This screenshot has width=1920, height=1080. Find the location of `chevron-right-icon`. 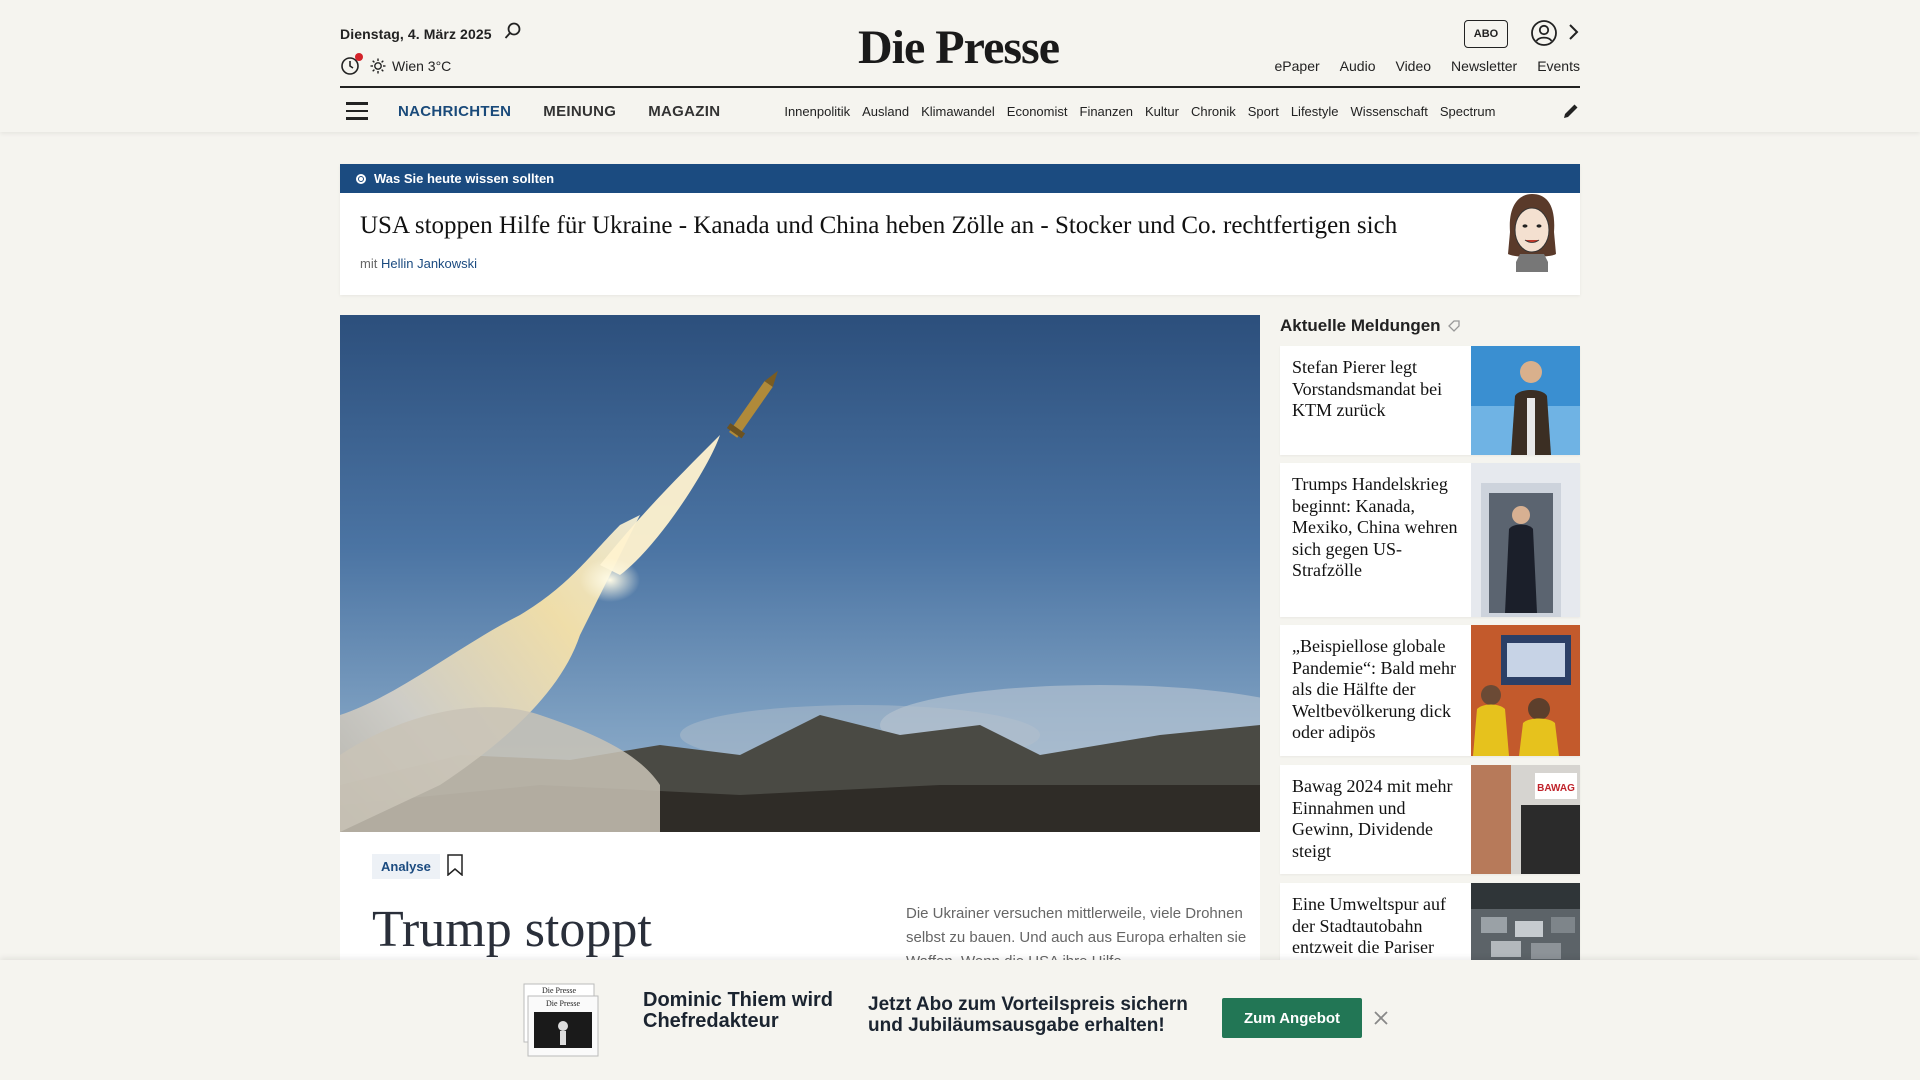

chevron-right-icon is located at coordinates (1573, 32).